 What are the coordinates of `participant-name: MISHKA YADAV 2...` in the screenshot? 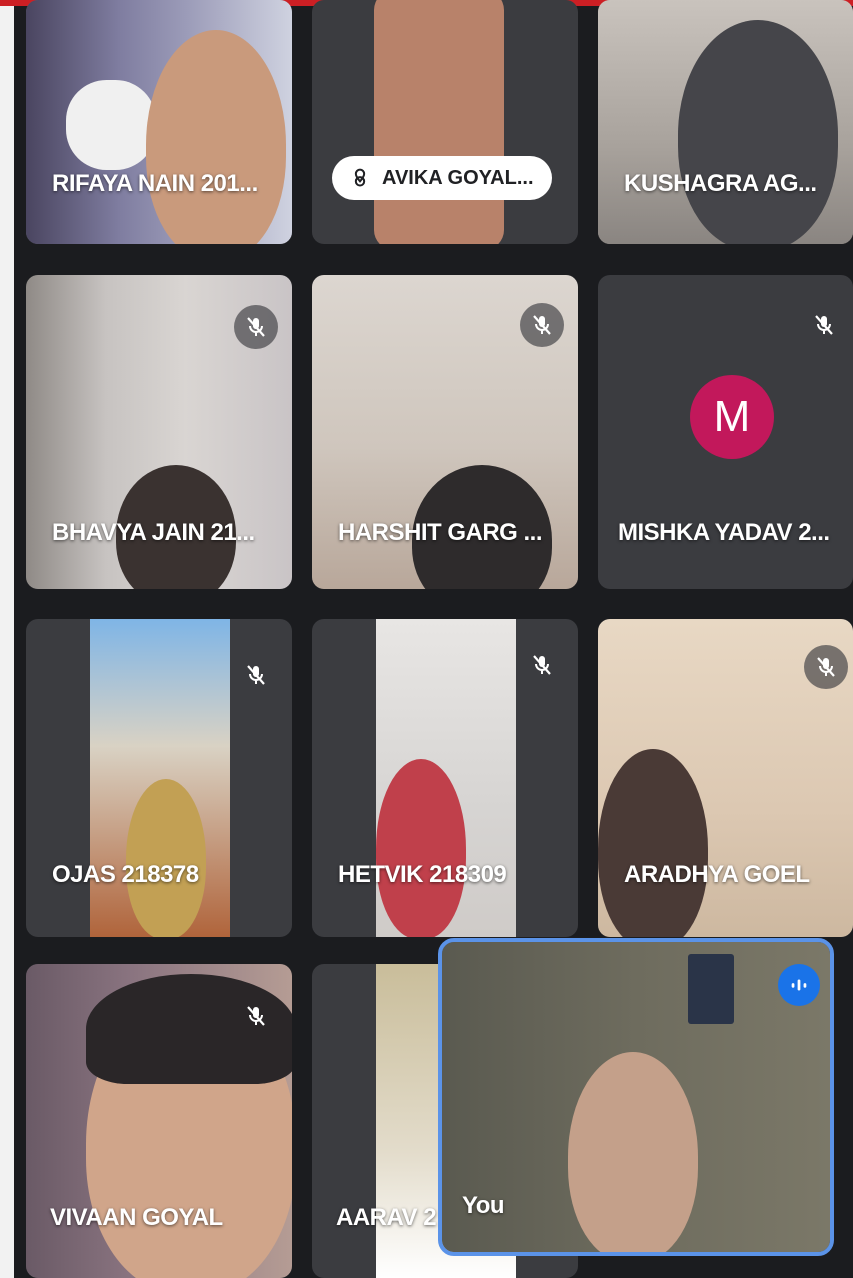 It's located at (724, 532).